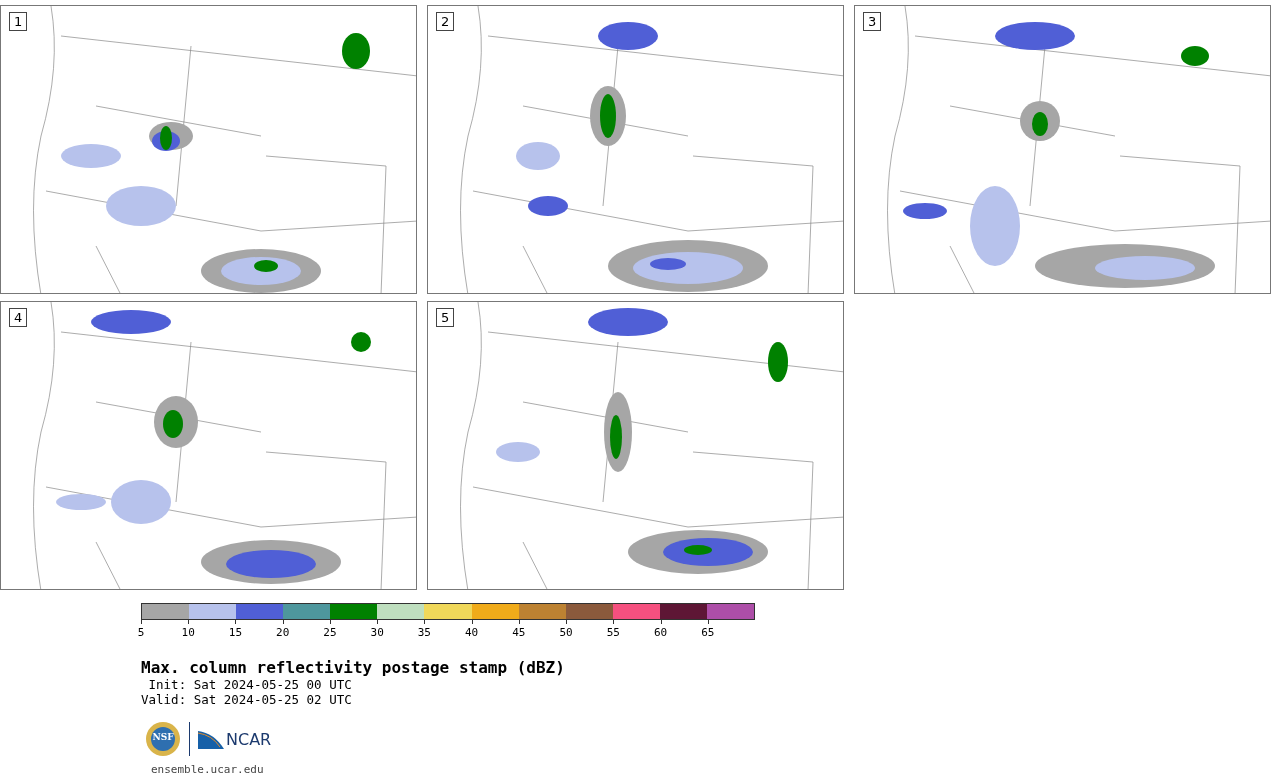  I want to click on panel-number: 2, so click(445, 21).